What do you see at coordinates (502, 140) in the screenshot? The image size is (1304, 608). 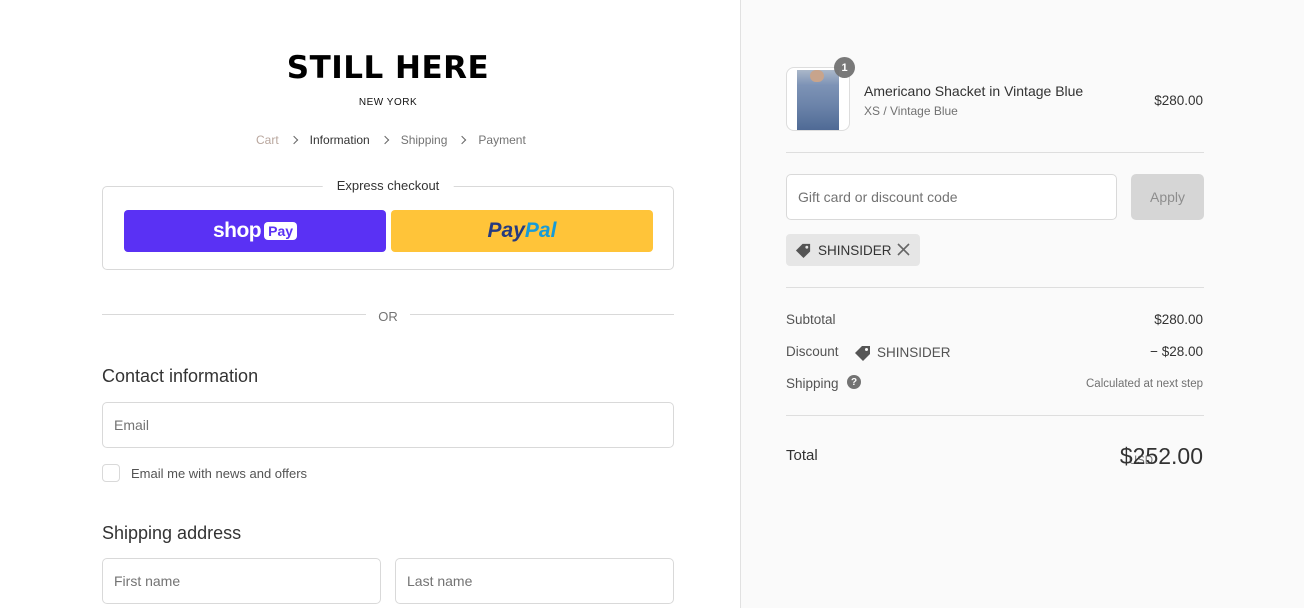 I see `breadcrumb-payment: Payment` at bounding box center [502, 140].